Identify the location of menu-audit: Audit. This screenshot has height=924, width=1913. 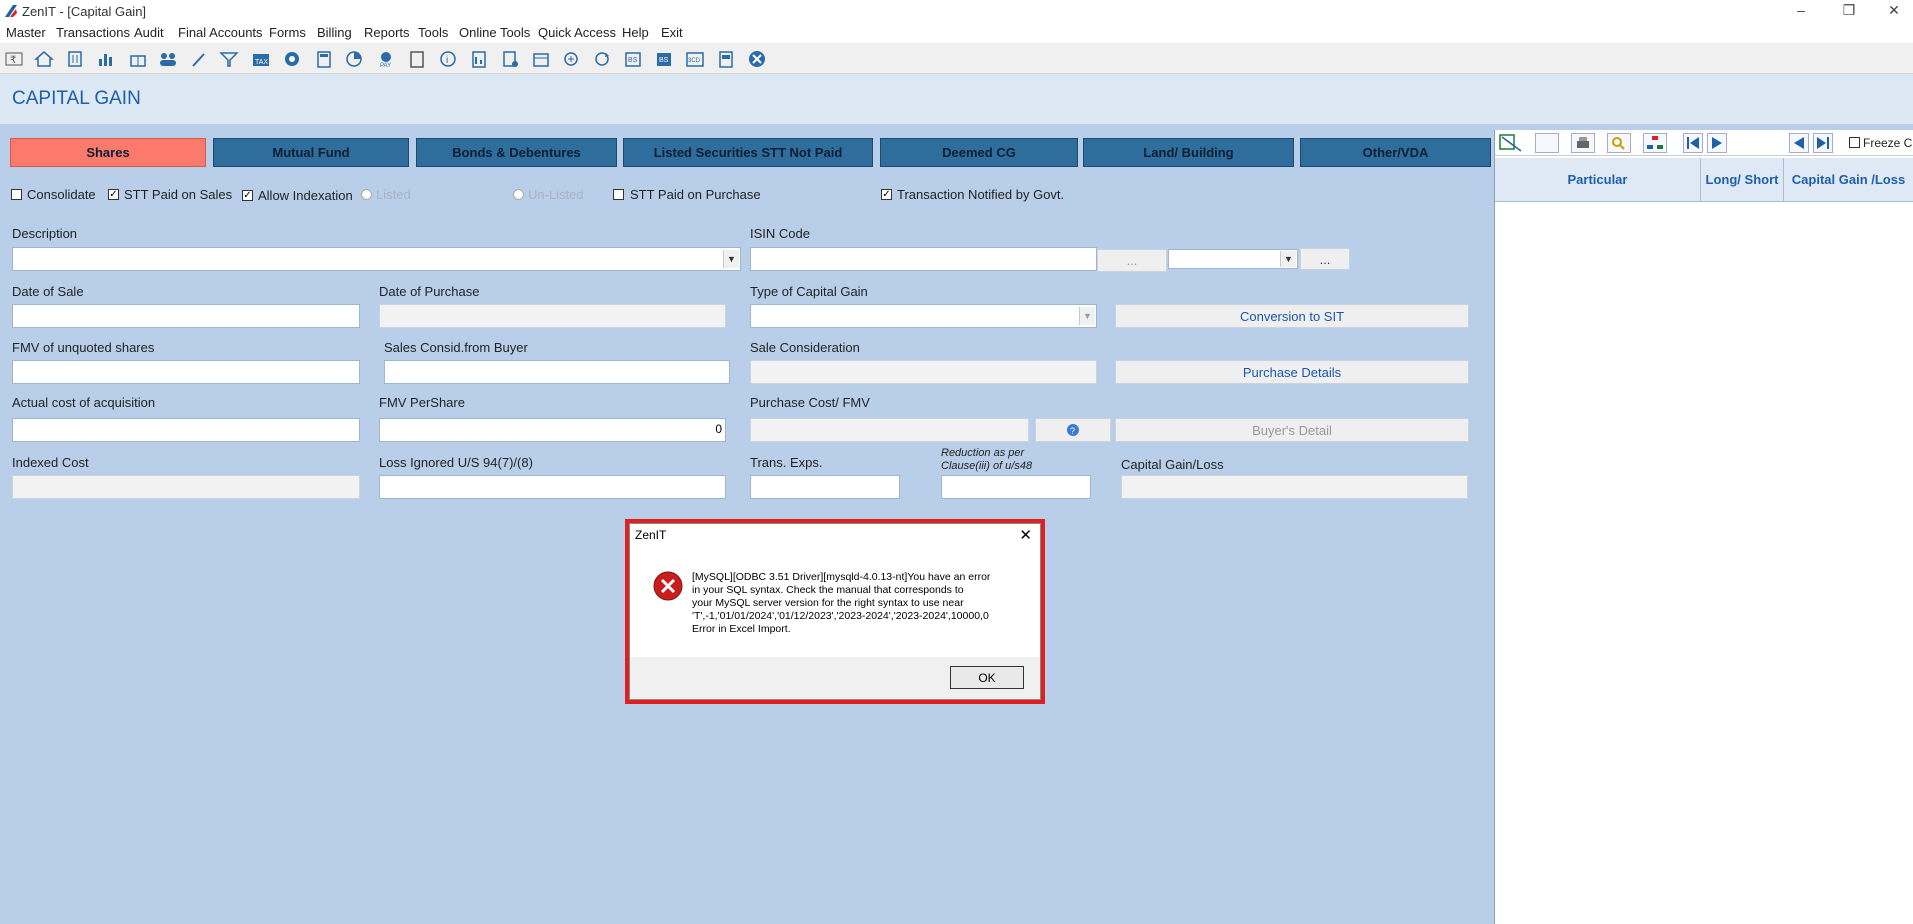
(149, 32).